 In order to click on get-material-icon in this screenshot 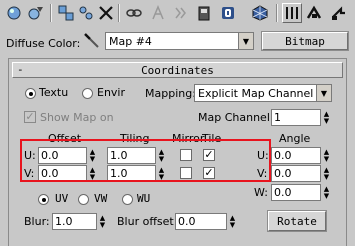, I will do `click(14, 13)`.